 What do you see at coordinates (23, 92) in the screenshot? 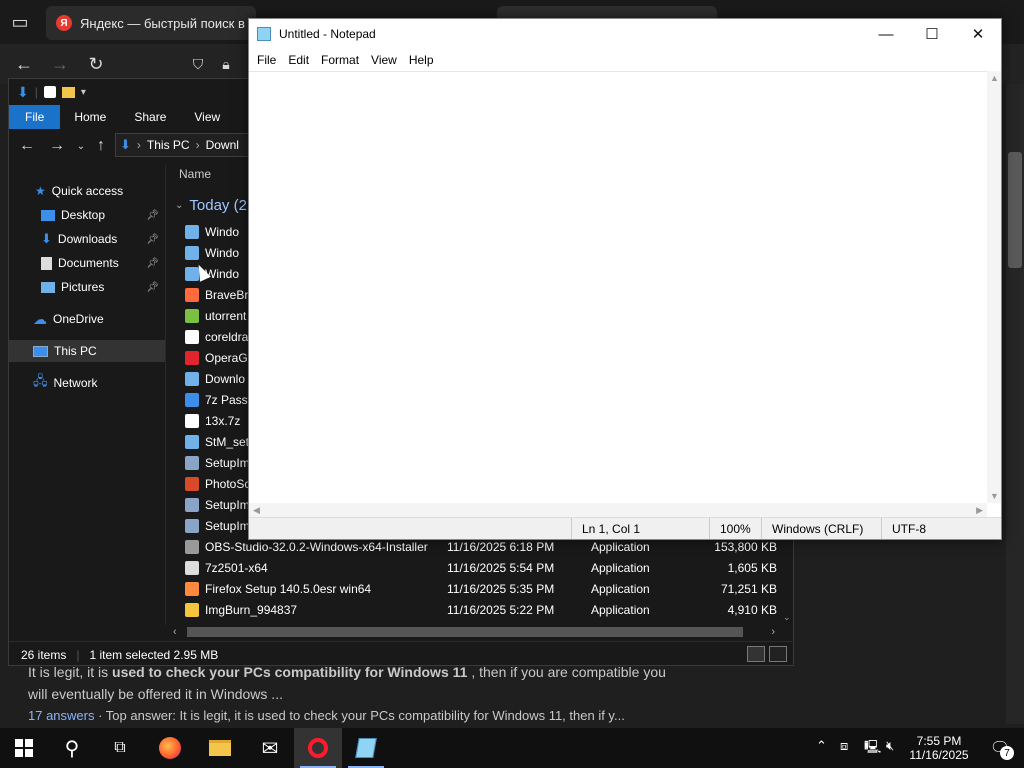
I see `download-arrow-icon: ⬇` at bounding box center [23, 92].